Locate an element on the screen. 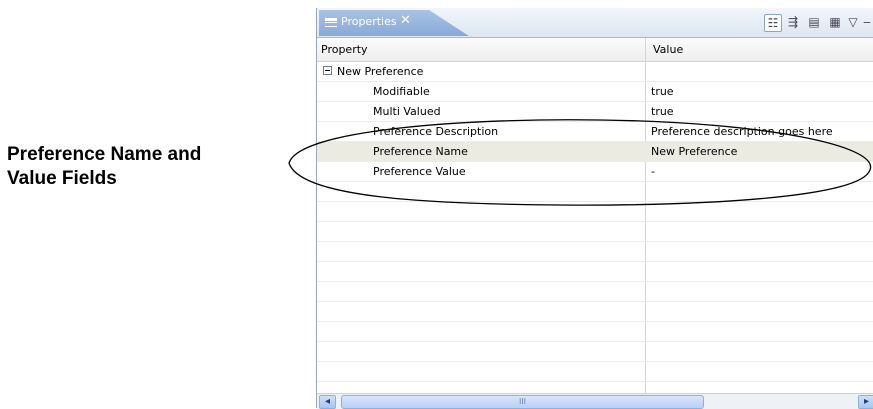 The image size is (873, 409). show-advanced-icon: ⇶ is located at coordinates (793, 22).